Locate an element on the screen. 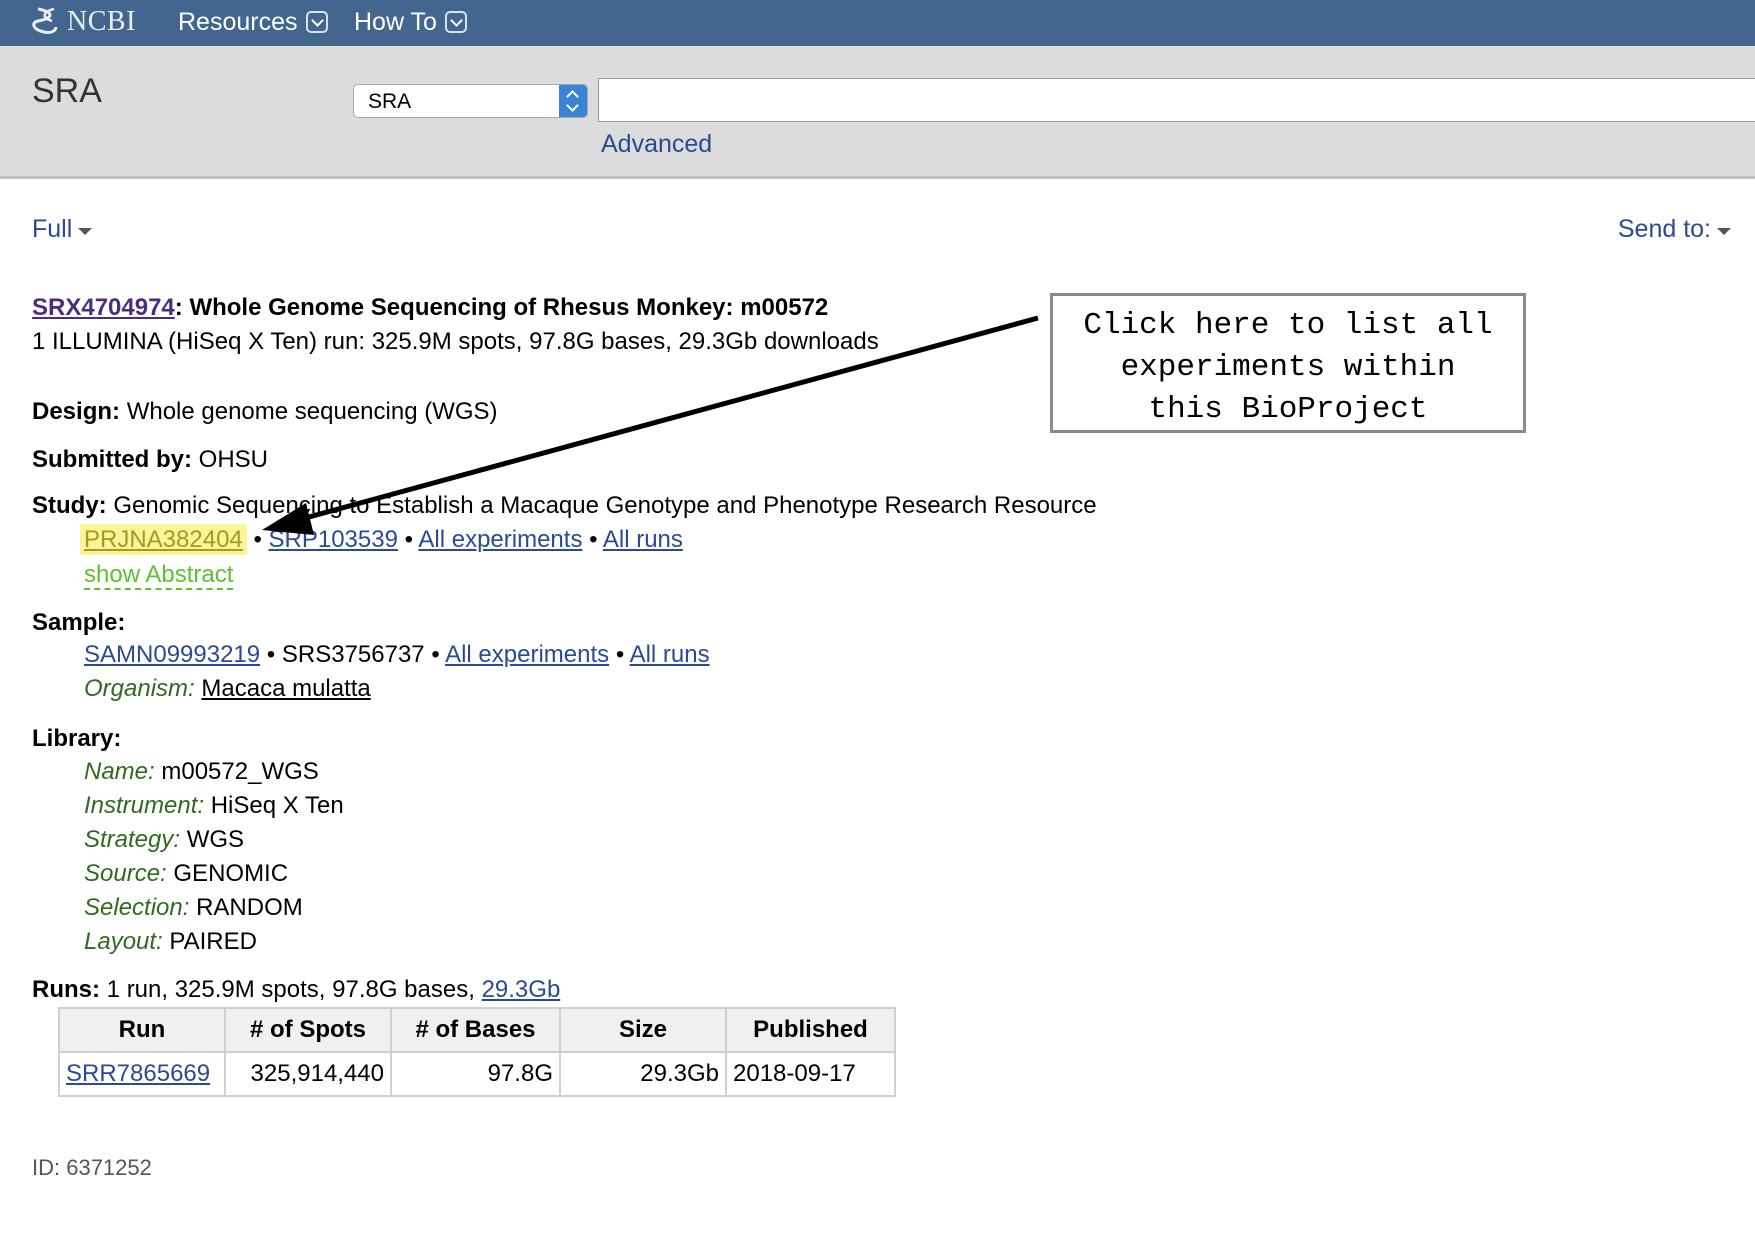 The image size is (1755, 1243). display-format-label: Full is located at coordinates (52, 229).